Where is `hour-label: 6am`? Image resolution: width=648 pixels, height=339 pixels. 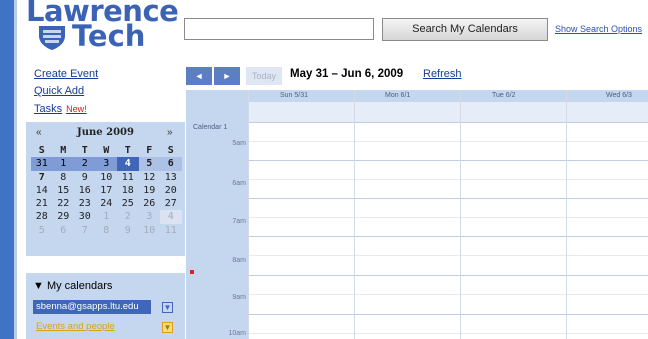
hour-label: 6am is located at coordinates (239, 183).